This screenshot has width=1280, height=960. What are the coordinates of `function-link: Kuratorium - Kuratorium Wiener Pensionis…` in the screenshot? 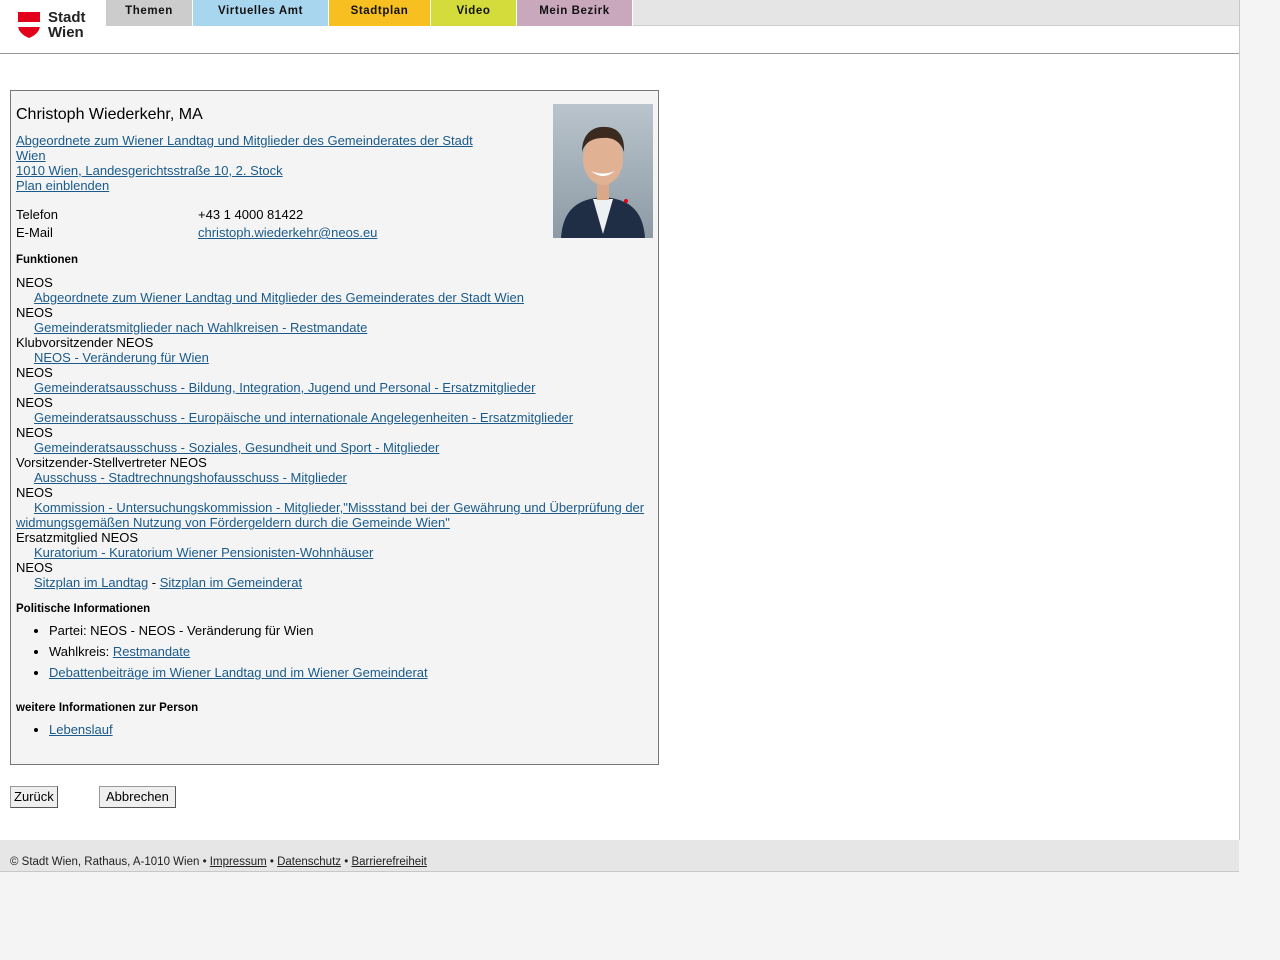 It's located at (203, 552).